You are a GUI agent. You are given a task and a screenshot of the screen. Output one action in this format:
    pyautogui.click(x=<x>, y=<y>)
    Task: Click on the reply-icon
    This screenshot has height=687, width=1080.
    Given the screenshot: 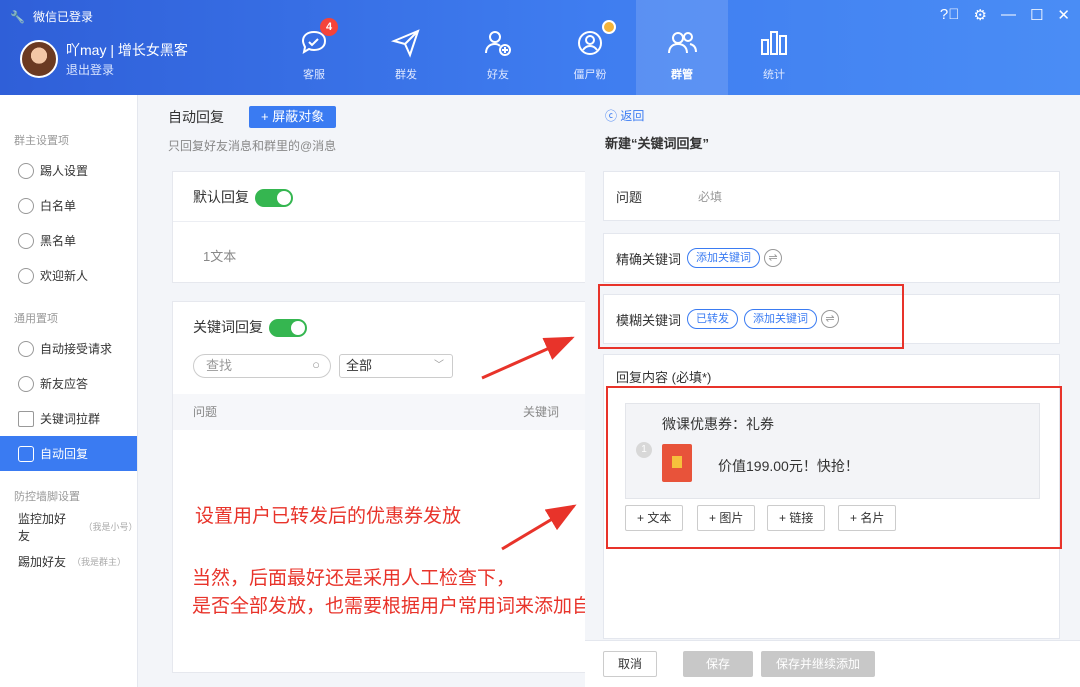 What is the action you would take?
    pyautogui.click(x=26, y=453)
    